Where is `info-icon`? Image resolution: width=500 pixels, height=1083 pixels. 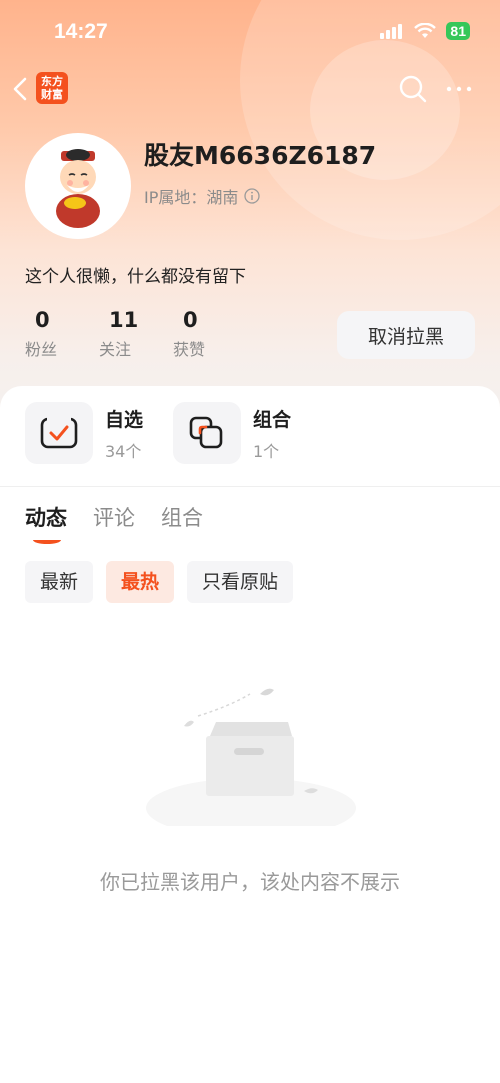
info-icon is located at coordinates (252, 196).